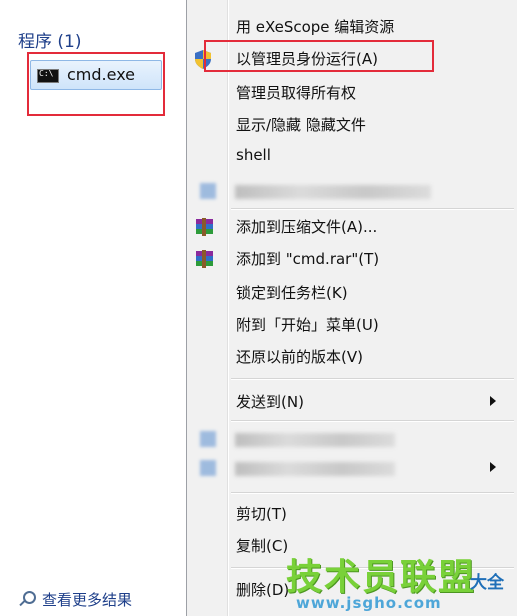 The image size is (517, 616). I want to click on menu-item-label: 用 eXeScope 编辑资源, so click(315, 27).